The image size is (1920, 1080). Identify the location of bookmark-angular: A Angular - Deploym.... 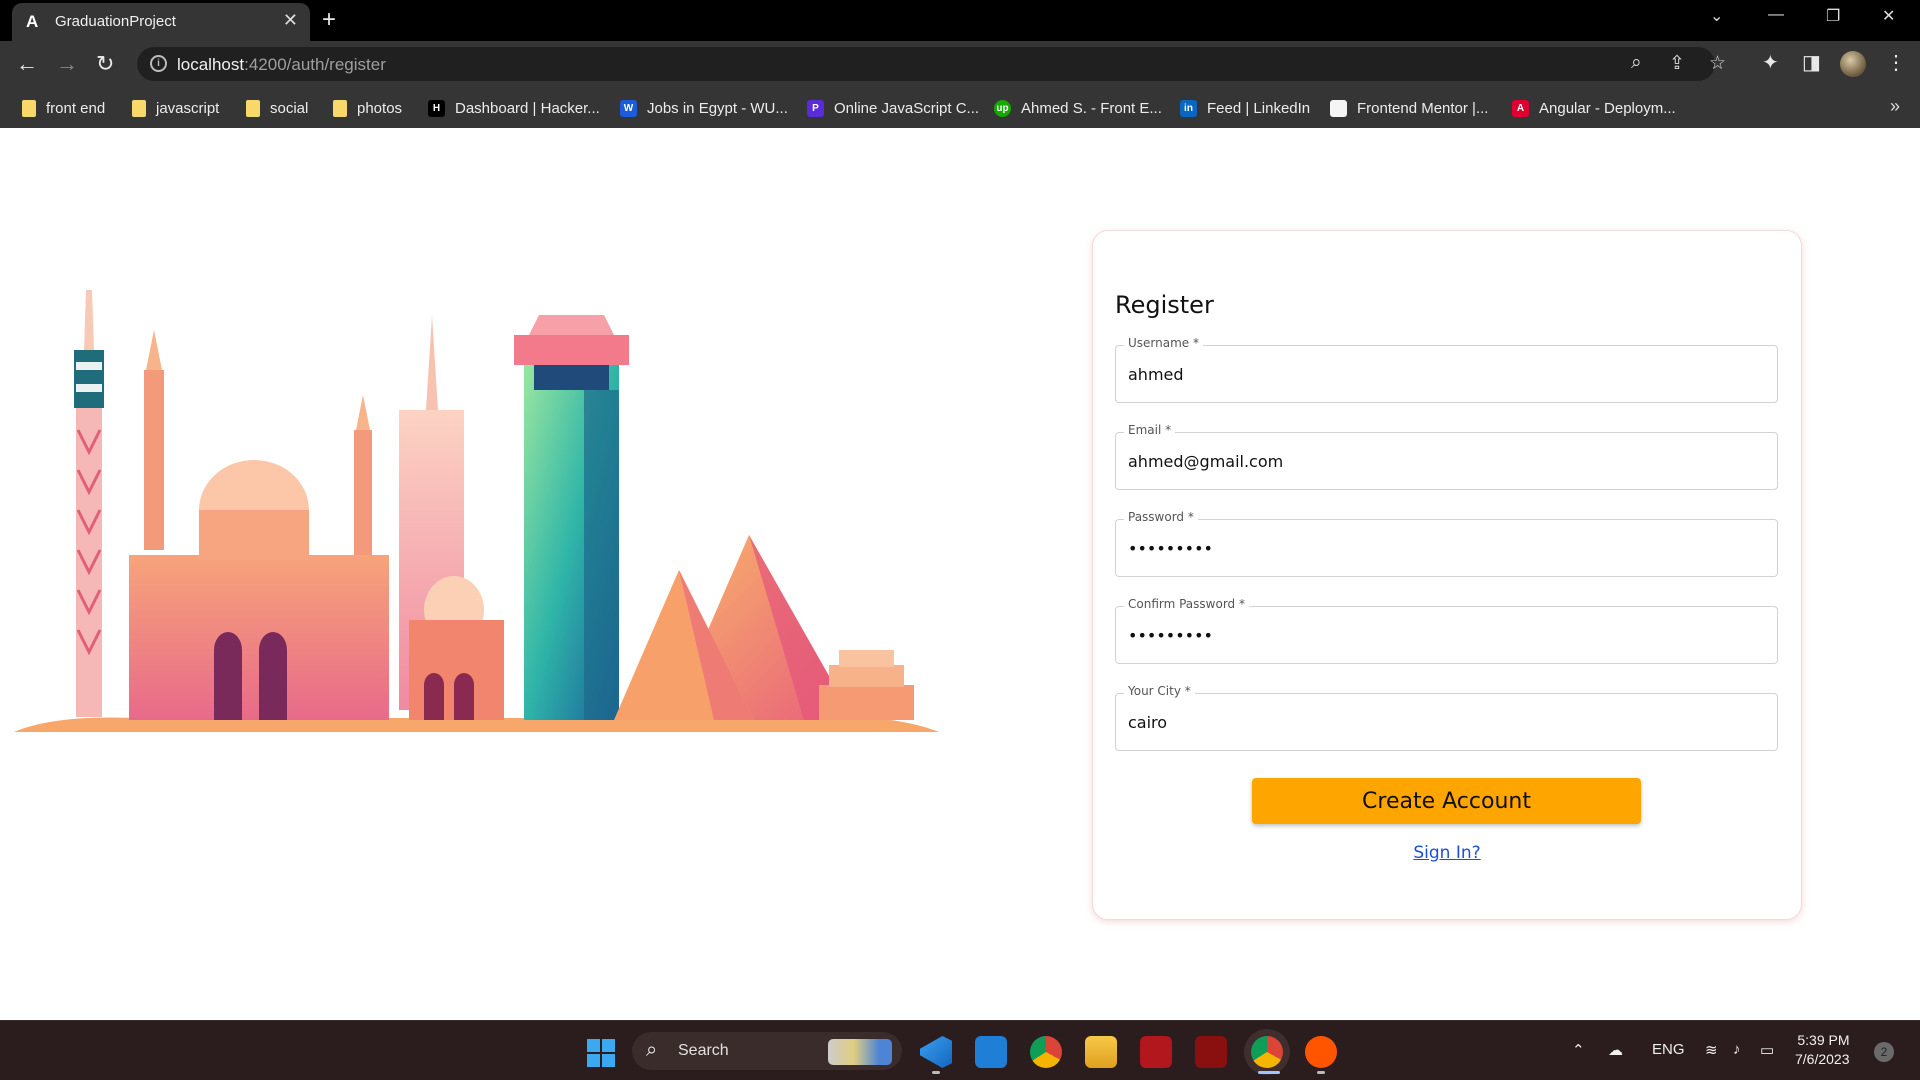
(1594, 108).